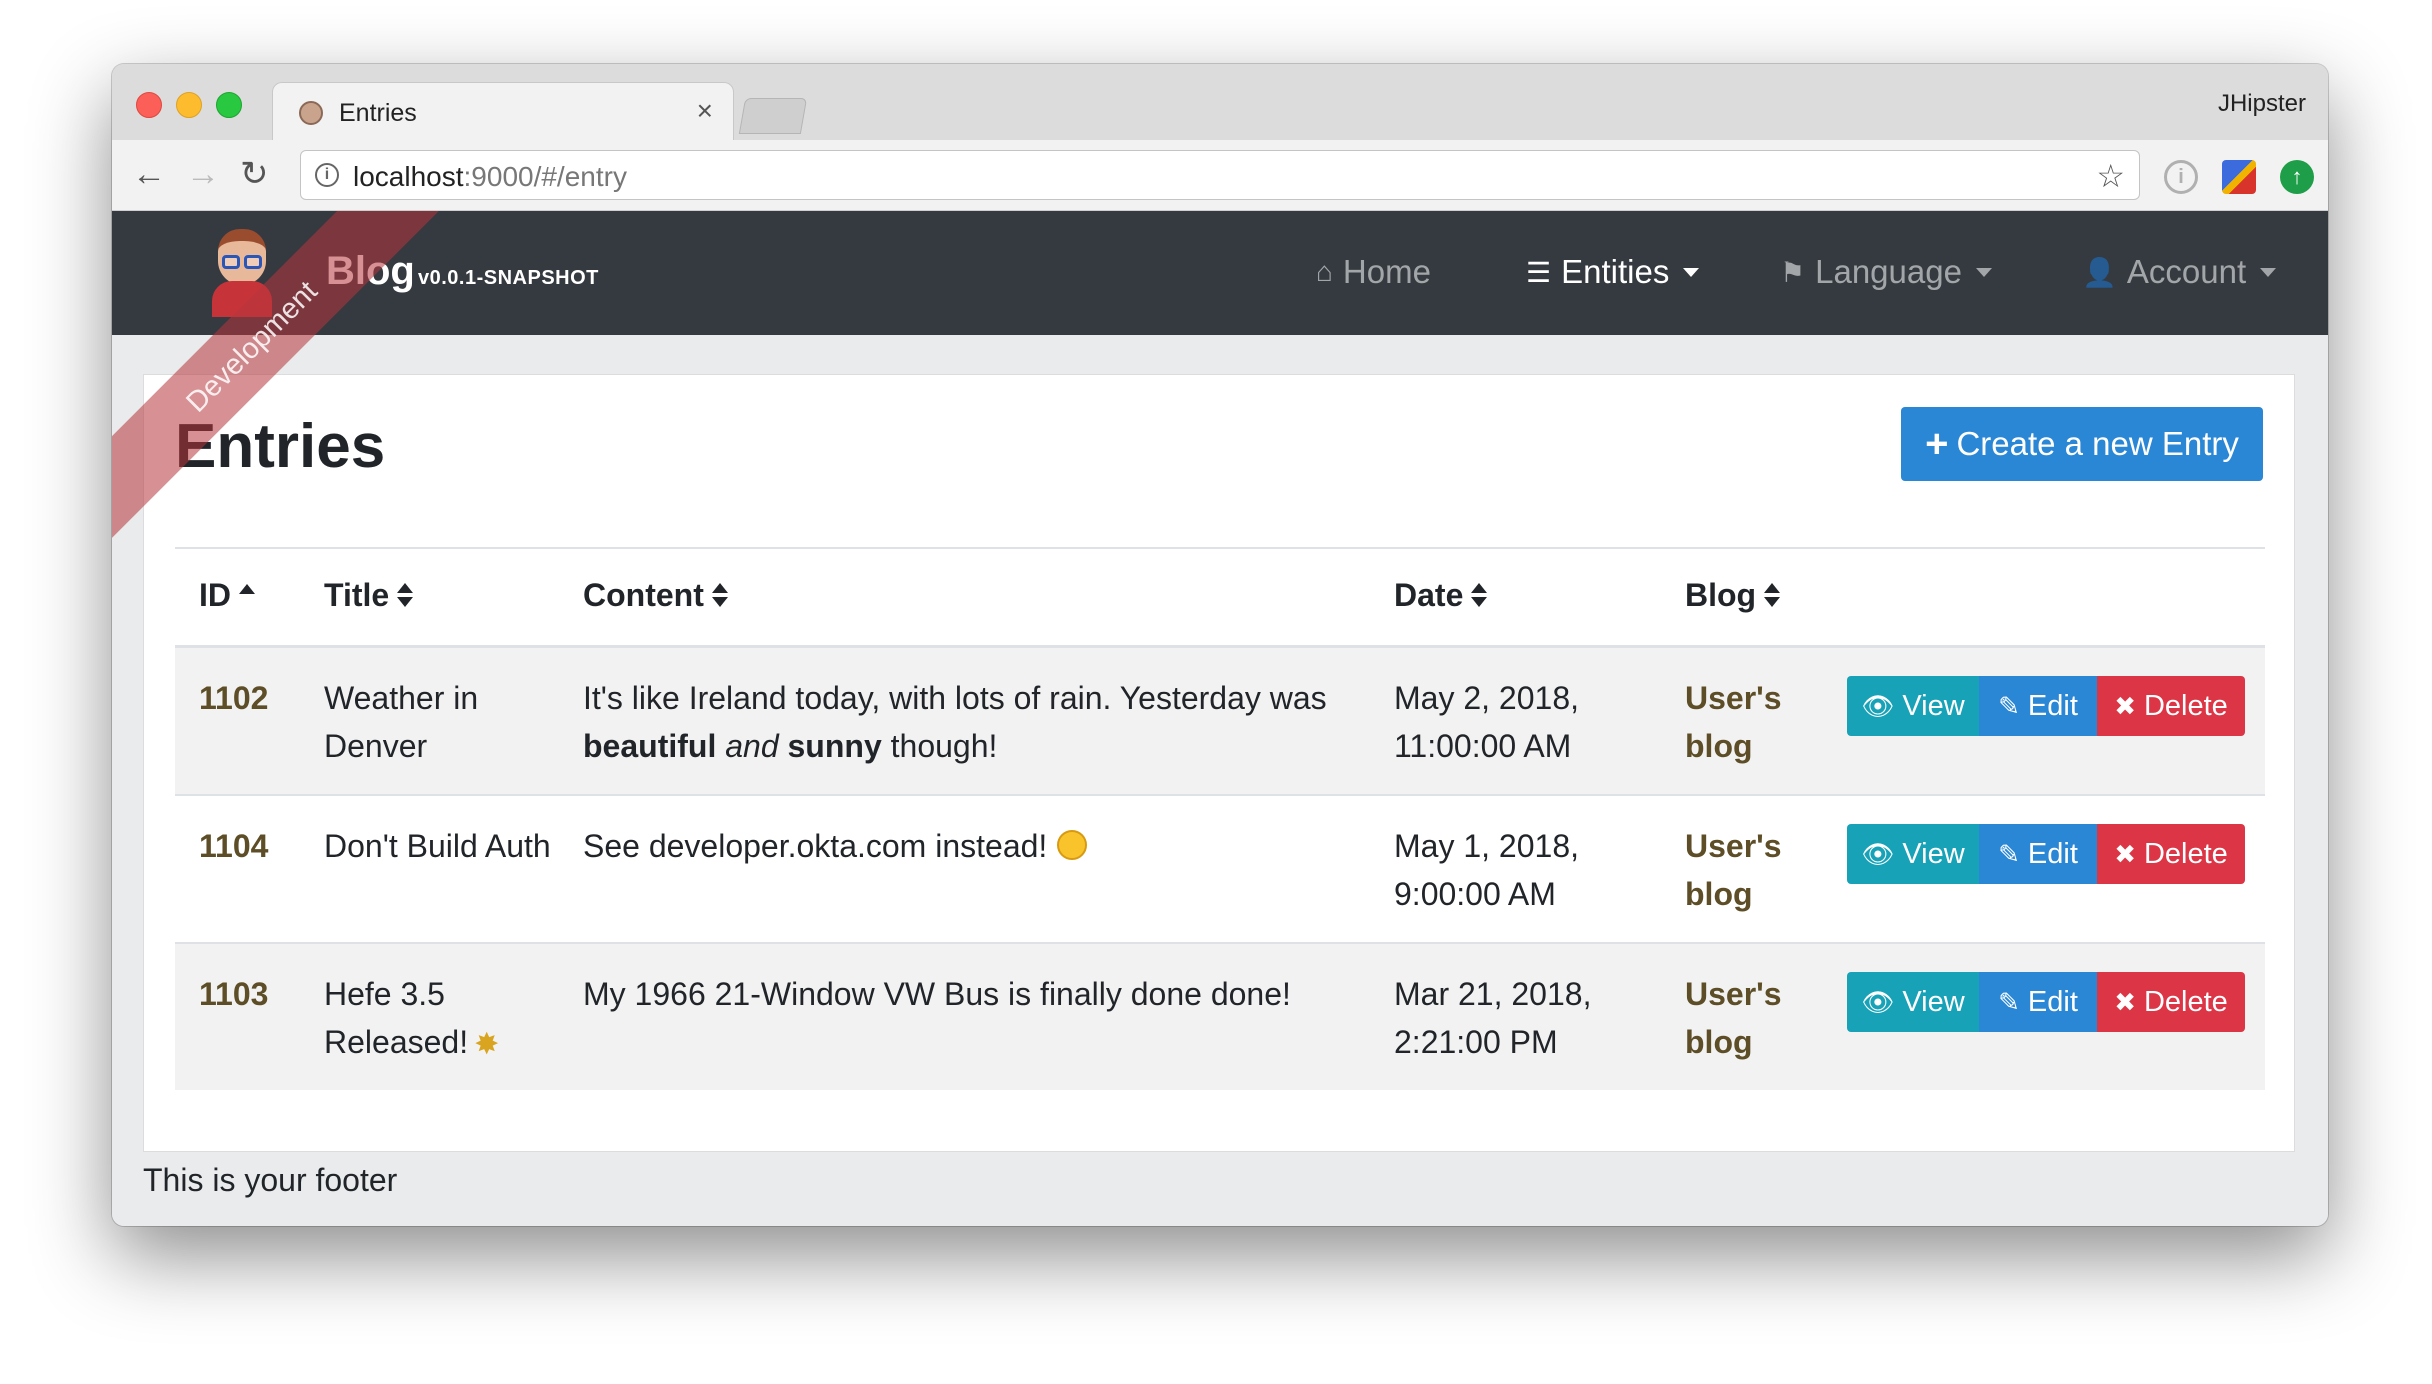 The image size is (2432, 1384). I want to click on header-id: ID, so click(227, 595).